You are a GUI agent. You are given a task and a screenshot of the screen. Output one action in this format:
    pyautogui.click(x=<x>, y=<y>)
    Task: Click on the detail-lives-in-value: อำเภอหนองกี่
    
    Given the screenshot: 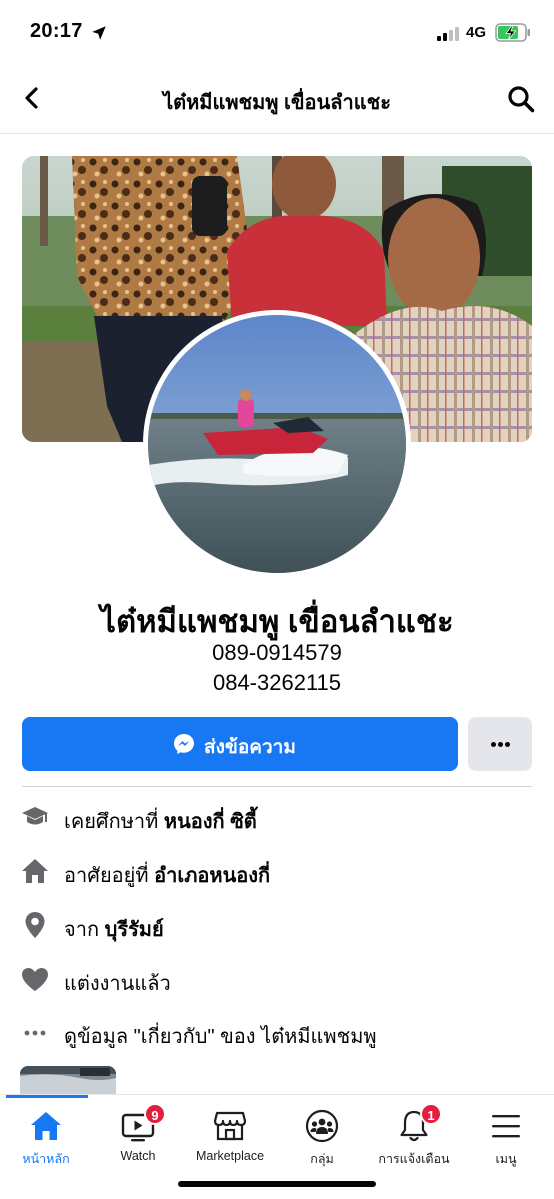 What is the action you would take?
    pyautogui.click(x=212, y=876)
    